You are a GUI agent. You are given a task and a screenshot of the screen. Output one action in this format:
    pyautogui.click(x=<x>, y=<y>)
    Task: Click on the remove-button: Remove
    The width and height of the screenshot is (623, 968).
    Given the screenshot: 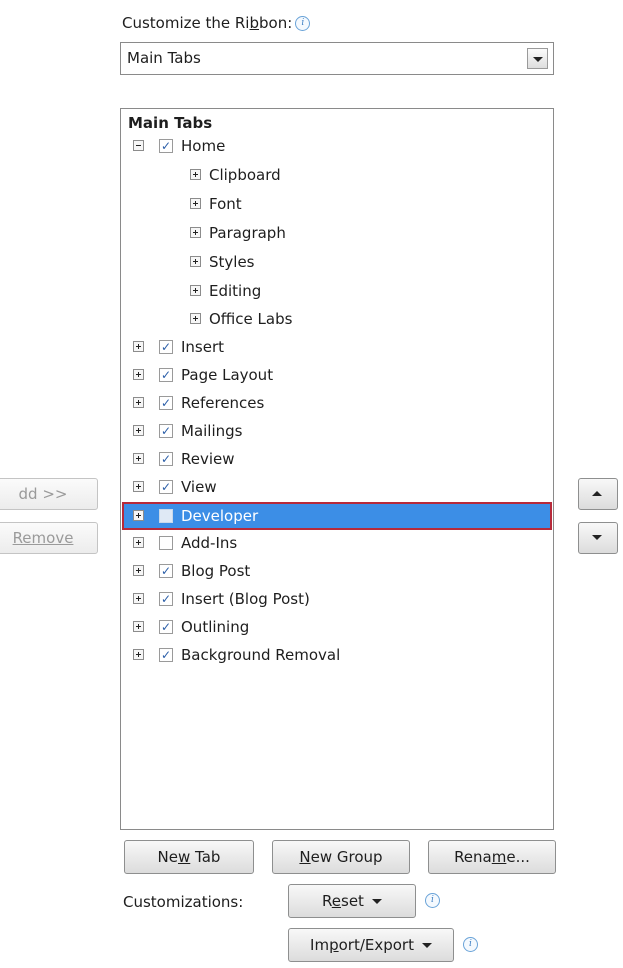 What is the action you would take?
    pyautogui.click(x=49, y=538)
    